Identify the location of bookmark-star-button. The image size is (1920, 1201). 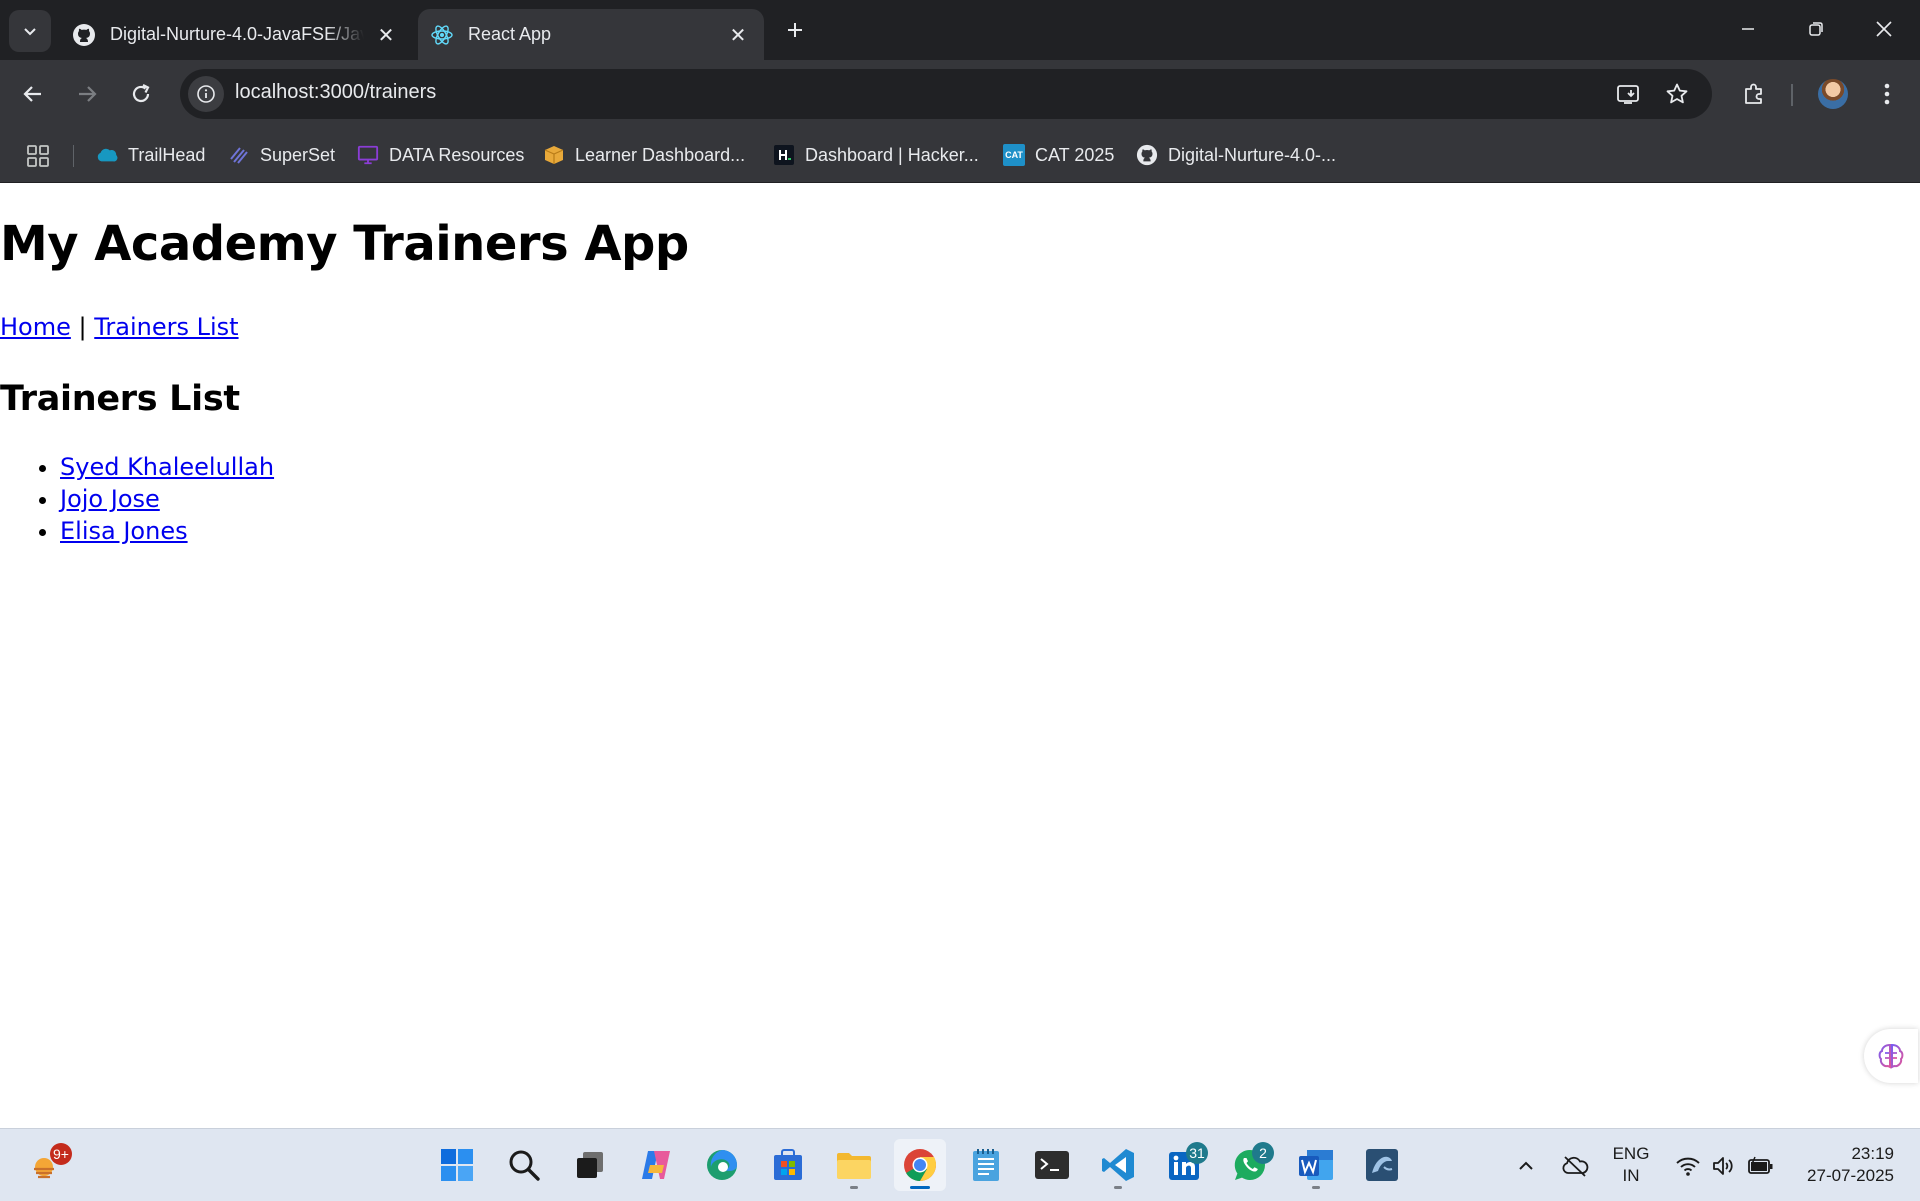
(1677, 94).